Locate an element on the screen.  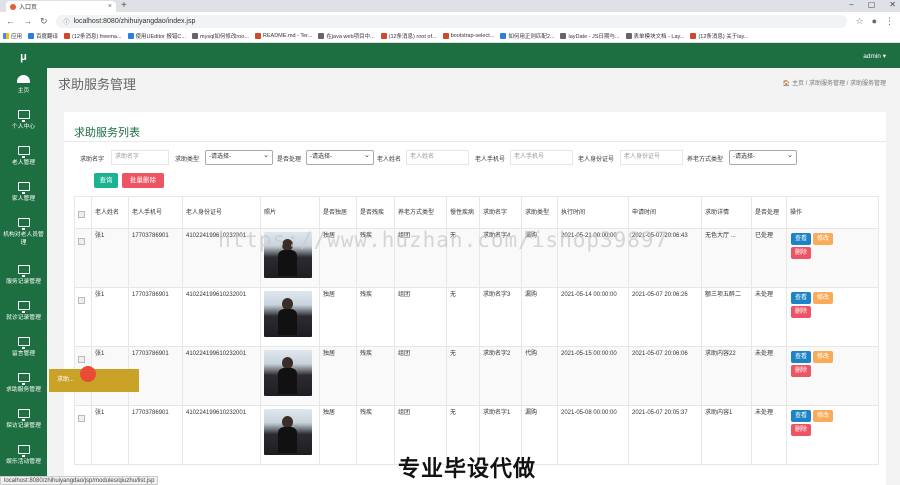
search-button: 查询 is located at coordinates (106, 180).